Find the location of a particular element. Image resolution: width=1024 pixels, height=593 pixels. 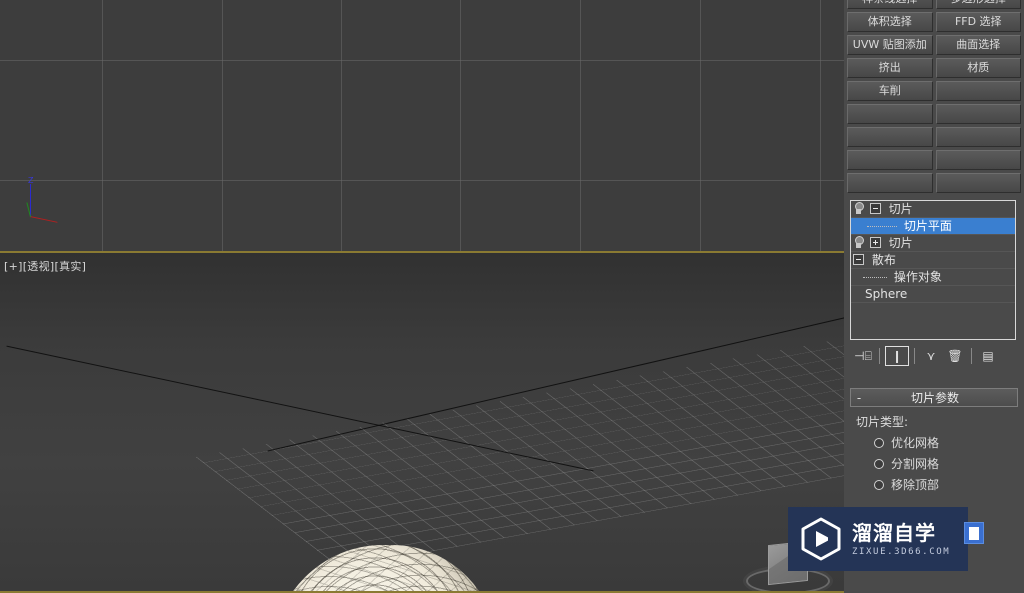

modifier-stack-toolbar: ⊣⌸ ❙ ⋎ 🗑 ▤ is located at coordinates (933, 356).